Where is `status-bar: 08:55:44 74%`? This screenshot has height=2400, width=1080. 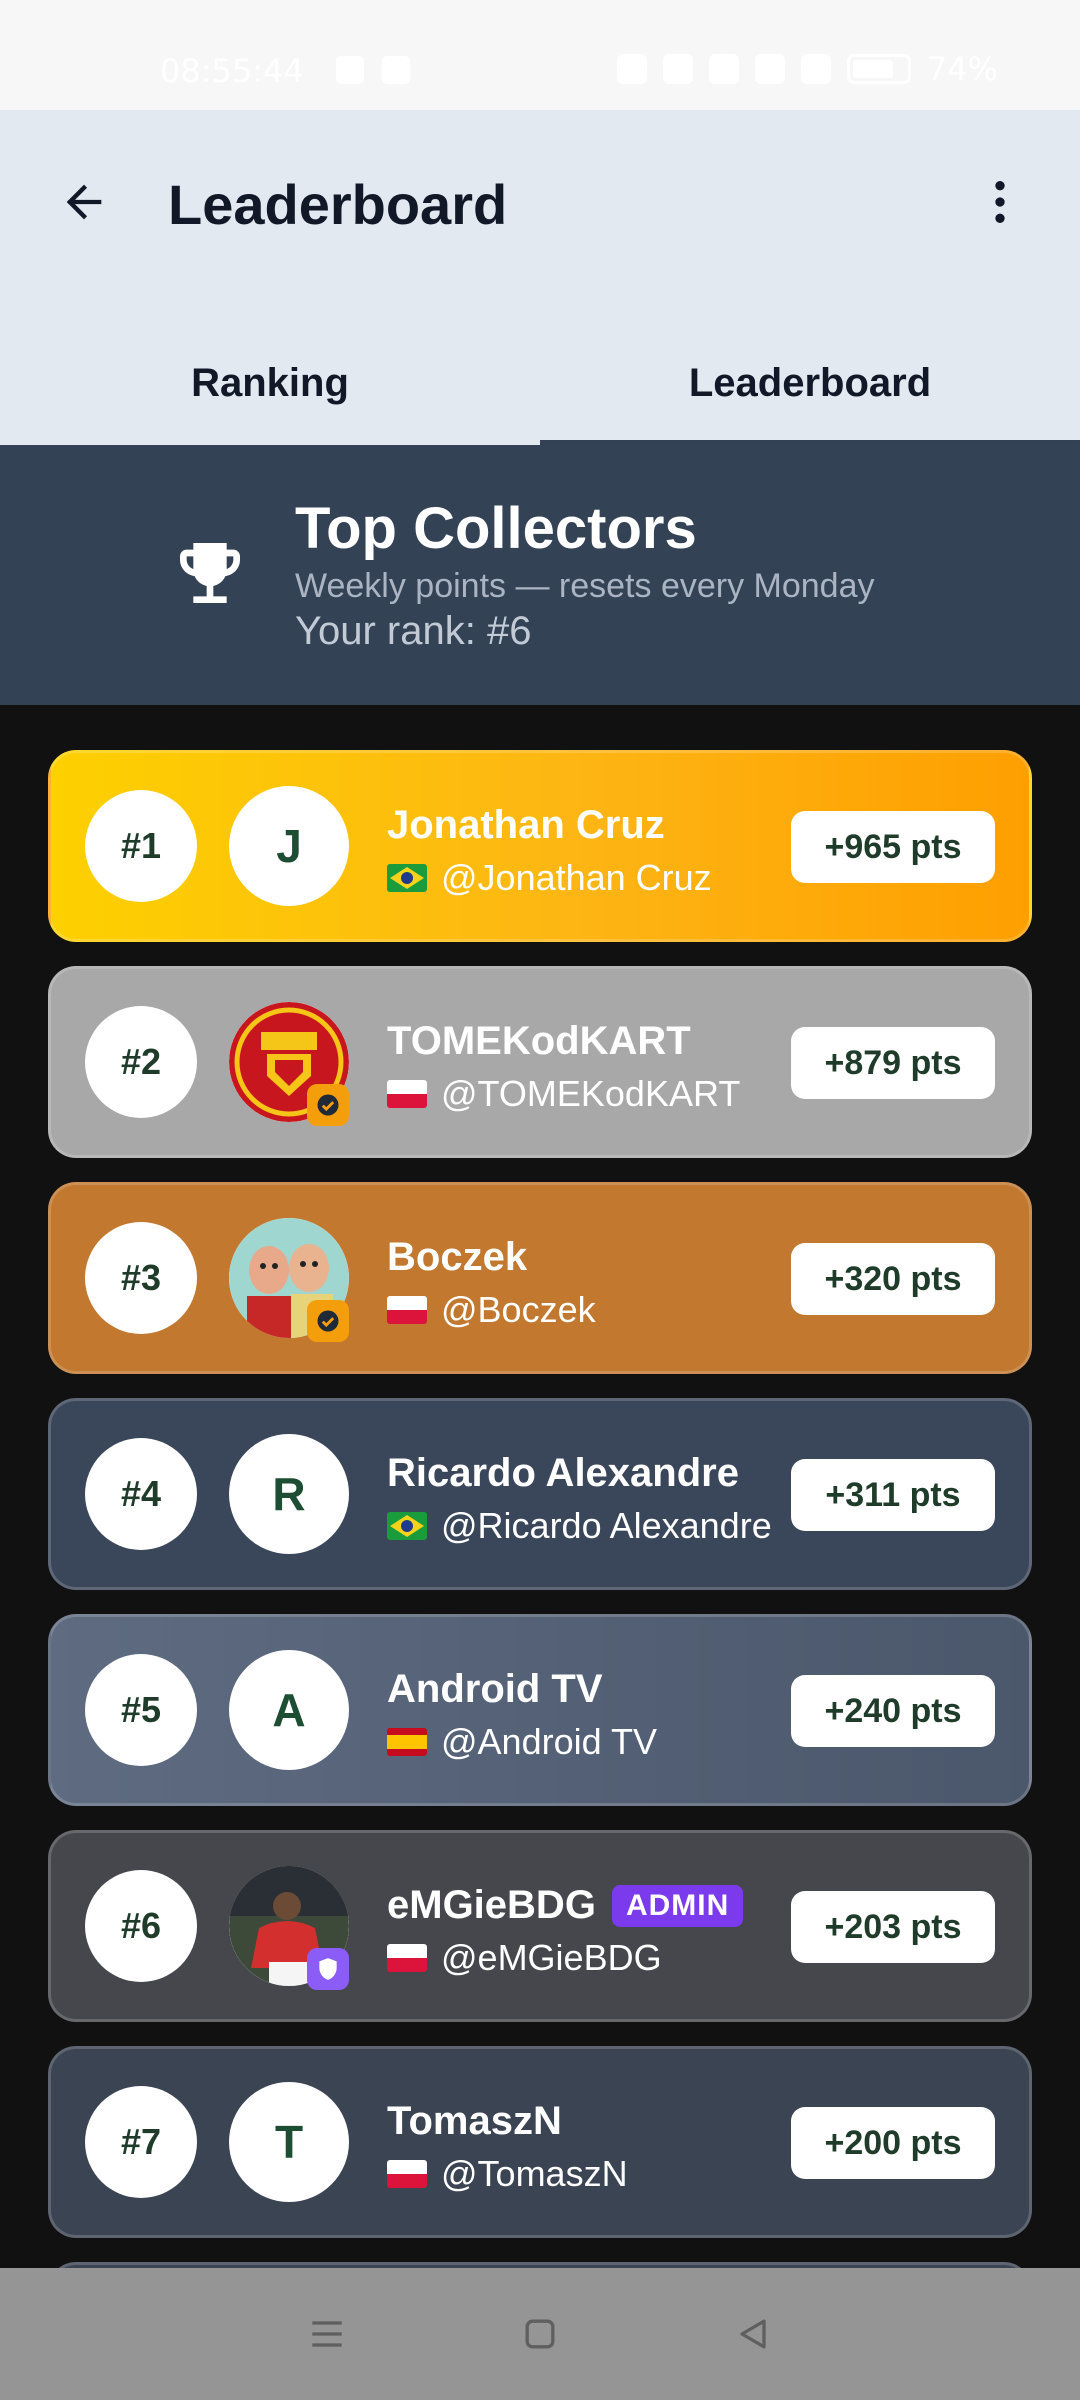 status-bar: 08:55:44 74% is located at coordinates (540, 55).